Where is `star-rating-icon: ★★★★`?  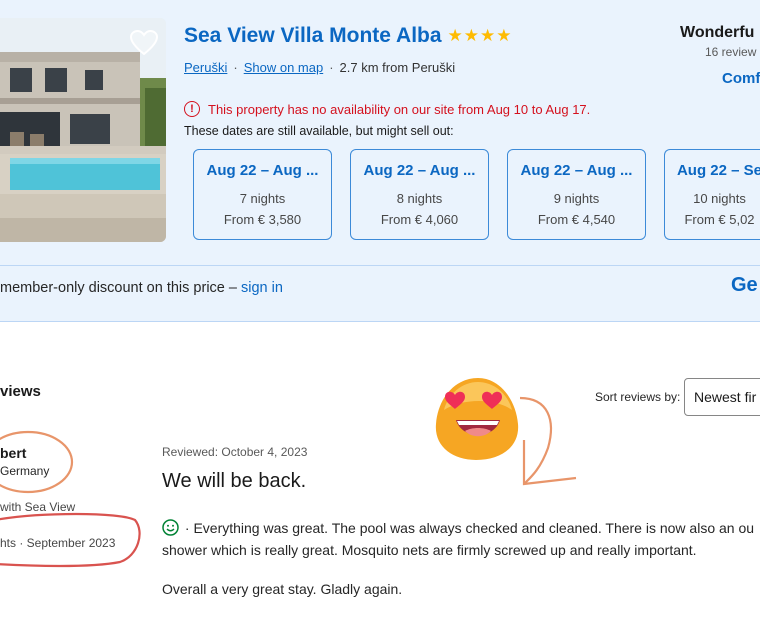 star-rating-icon: ★★★★ is located at coordinates (480, 35).